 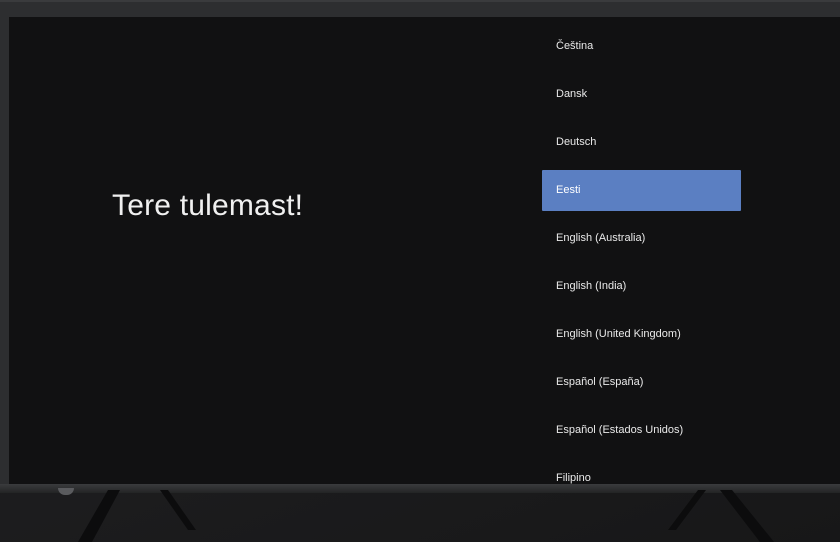 I want to click on language-item-english-uk: English (United Kingdom), so click(x=641, y=334).